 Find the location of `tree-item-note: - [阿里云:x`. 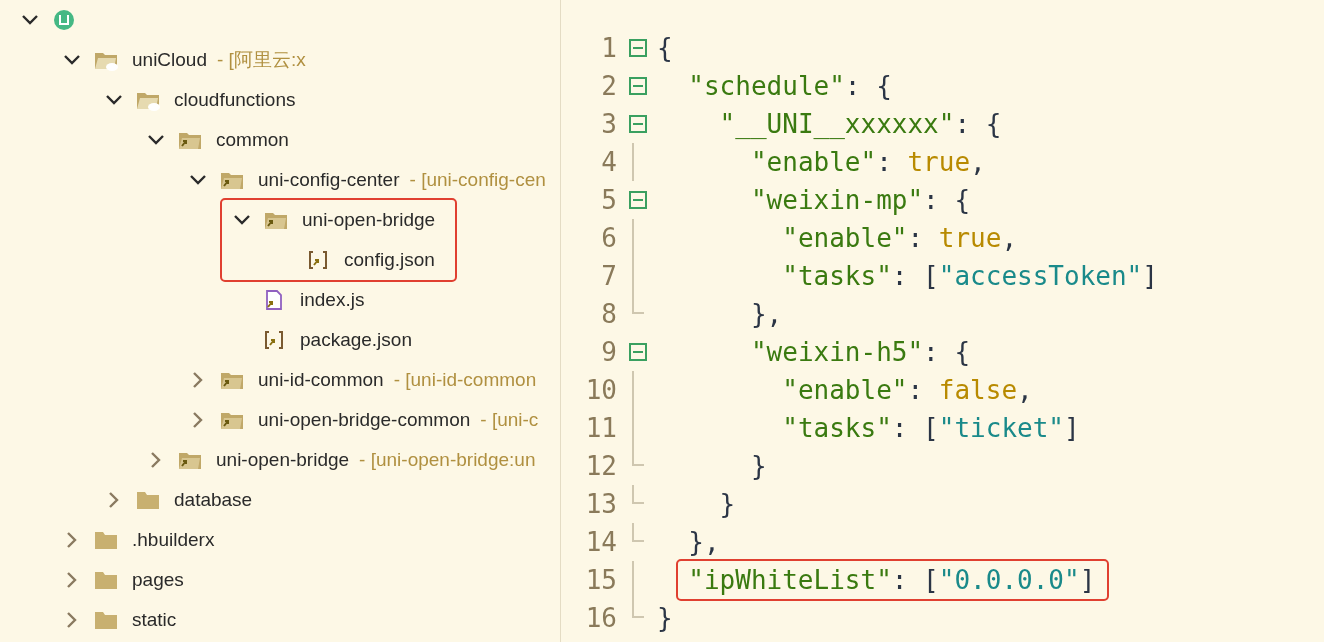

tree-item-note: - [阿里云:x is located at coordinates (261, 60).